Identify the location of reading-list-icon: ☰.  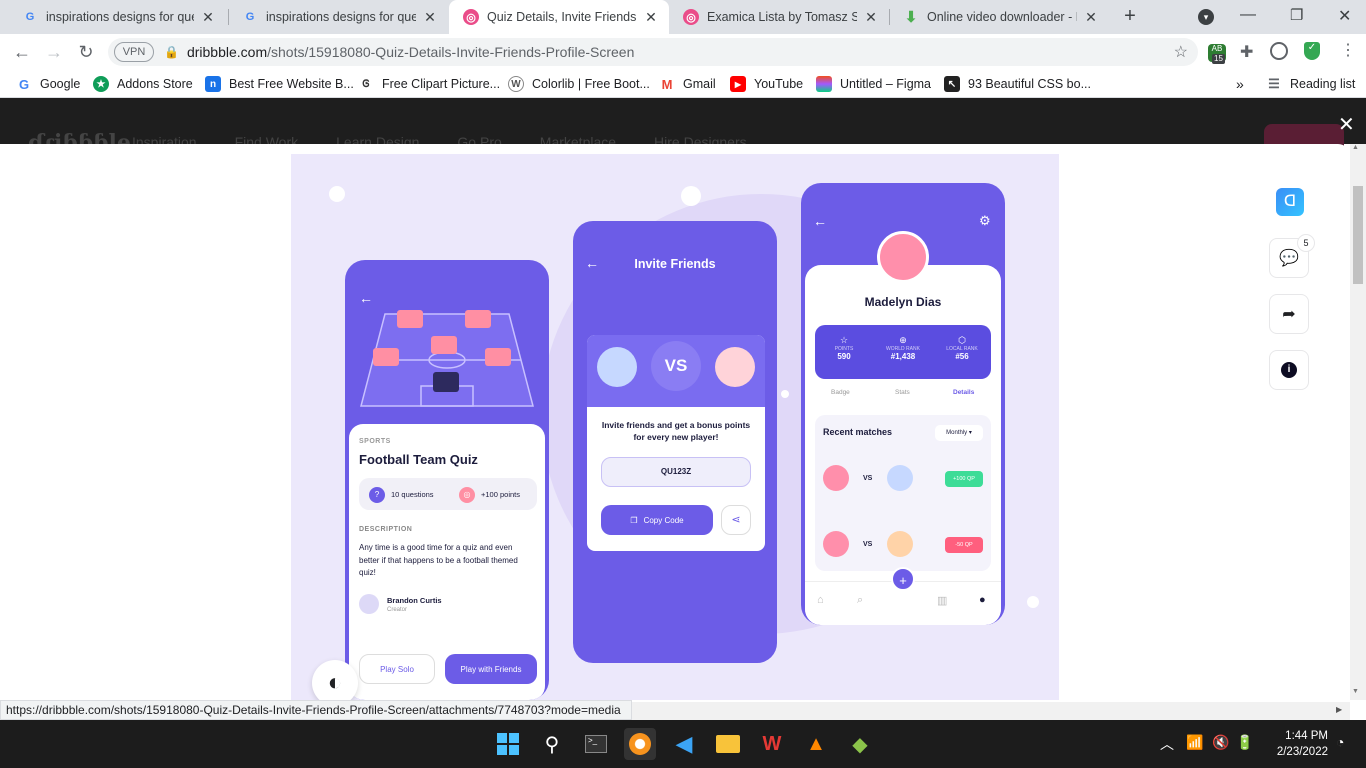
(1274, 83).